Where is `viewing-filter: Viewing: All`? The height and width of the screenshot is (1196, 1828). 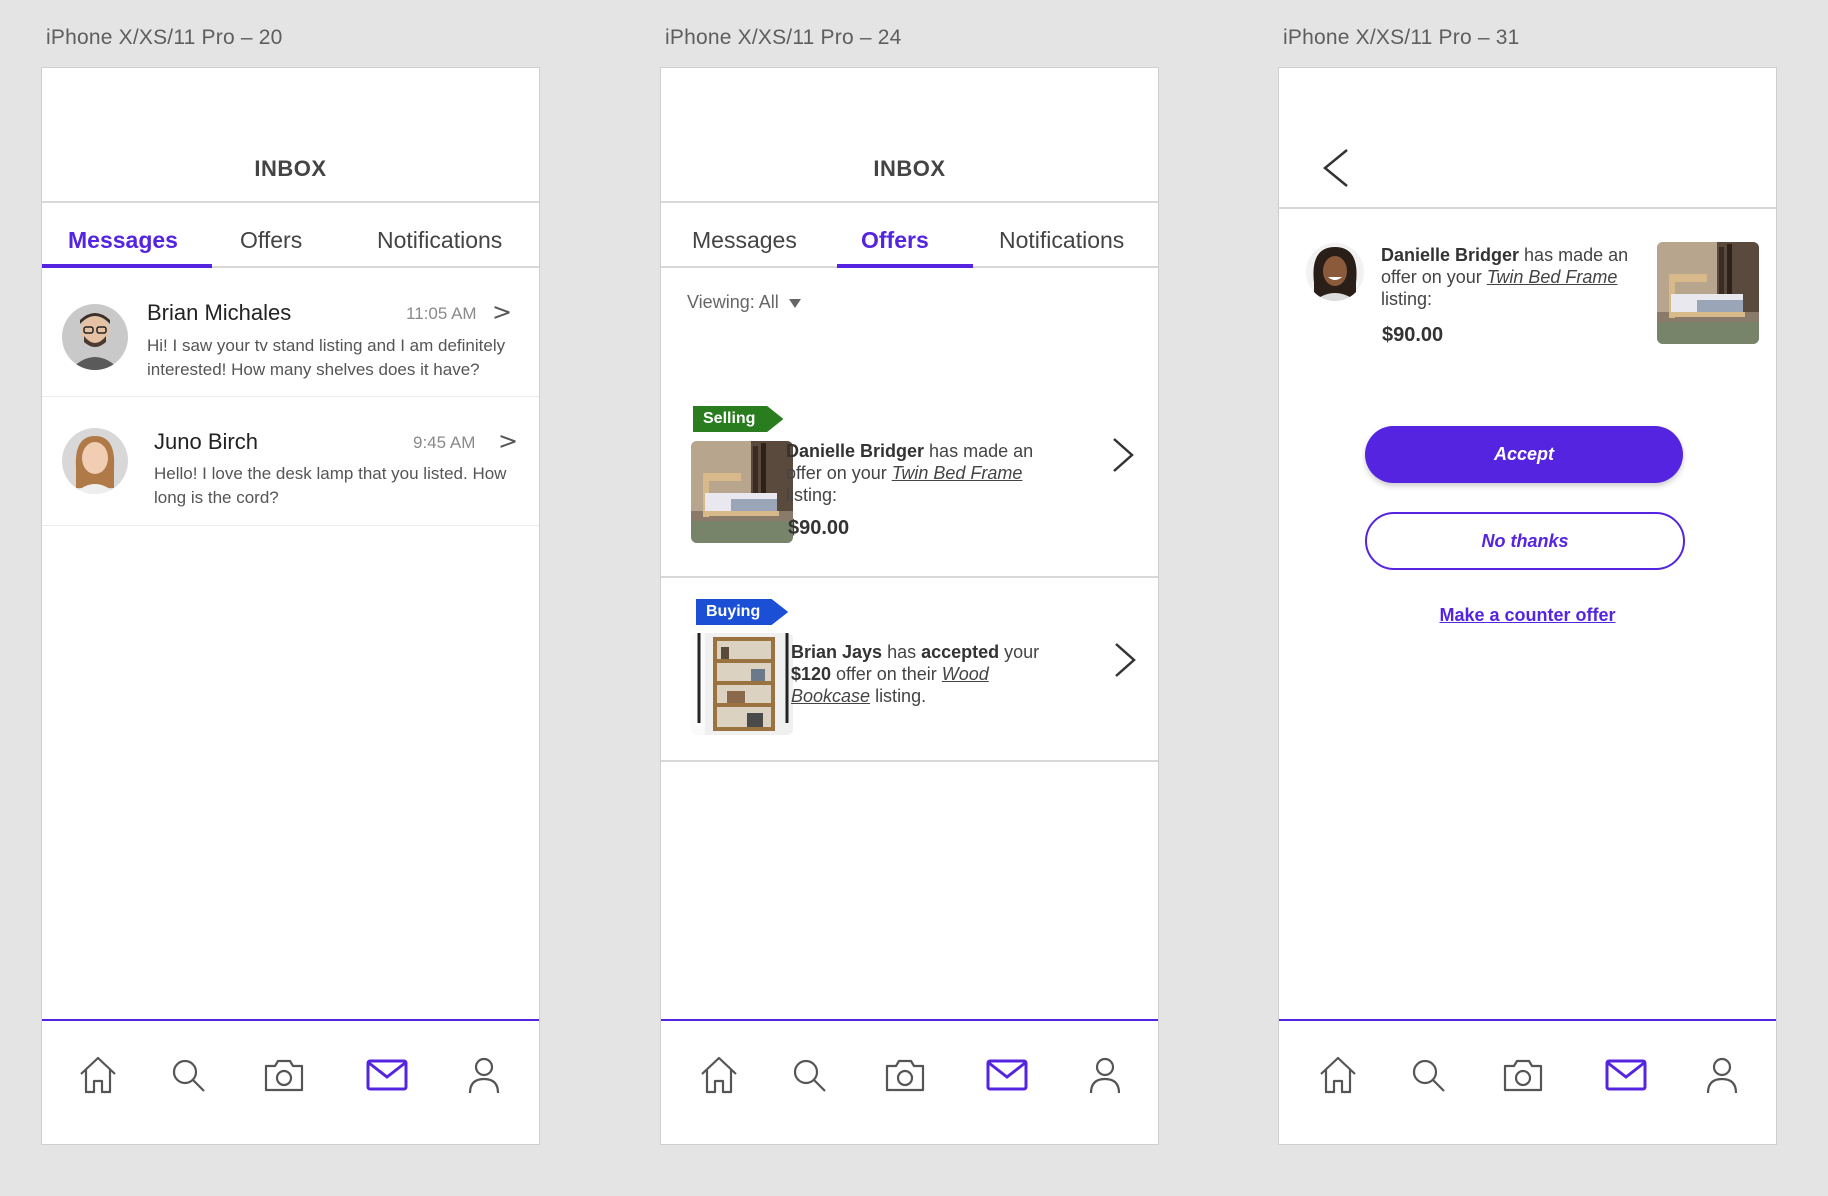 viewing-filter: Viewing: All is located at coordinates (744, 302).